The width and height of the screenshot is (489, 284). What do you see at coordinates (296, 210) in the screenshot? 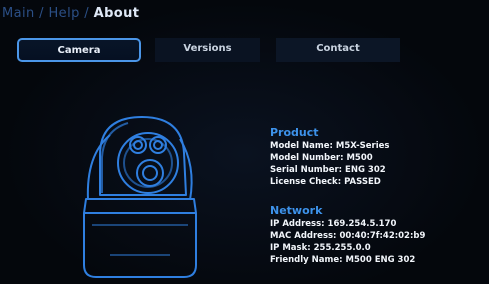
I see `network-heading: Network` at bounding box center [296, 210].